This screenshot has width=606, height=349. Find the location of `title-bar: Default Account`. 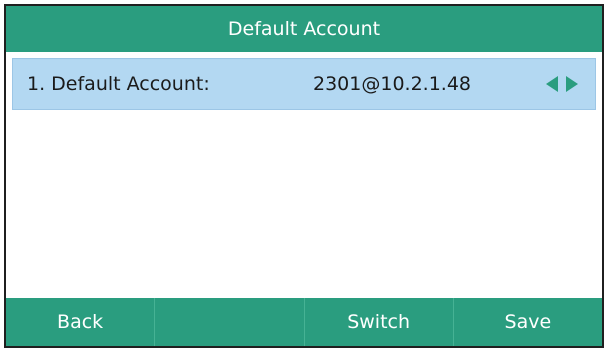

title-bar: Default Account is located at coordinates (304, 29).